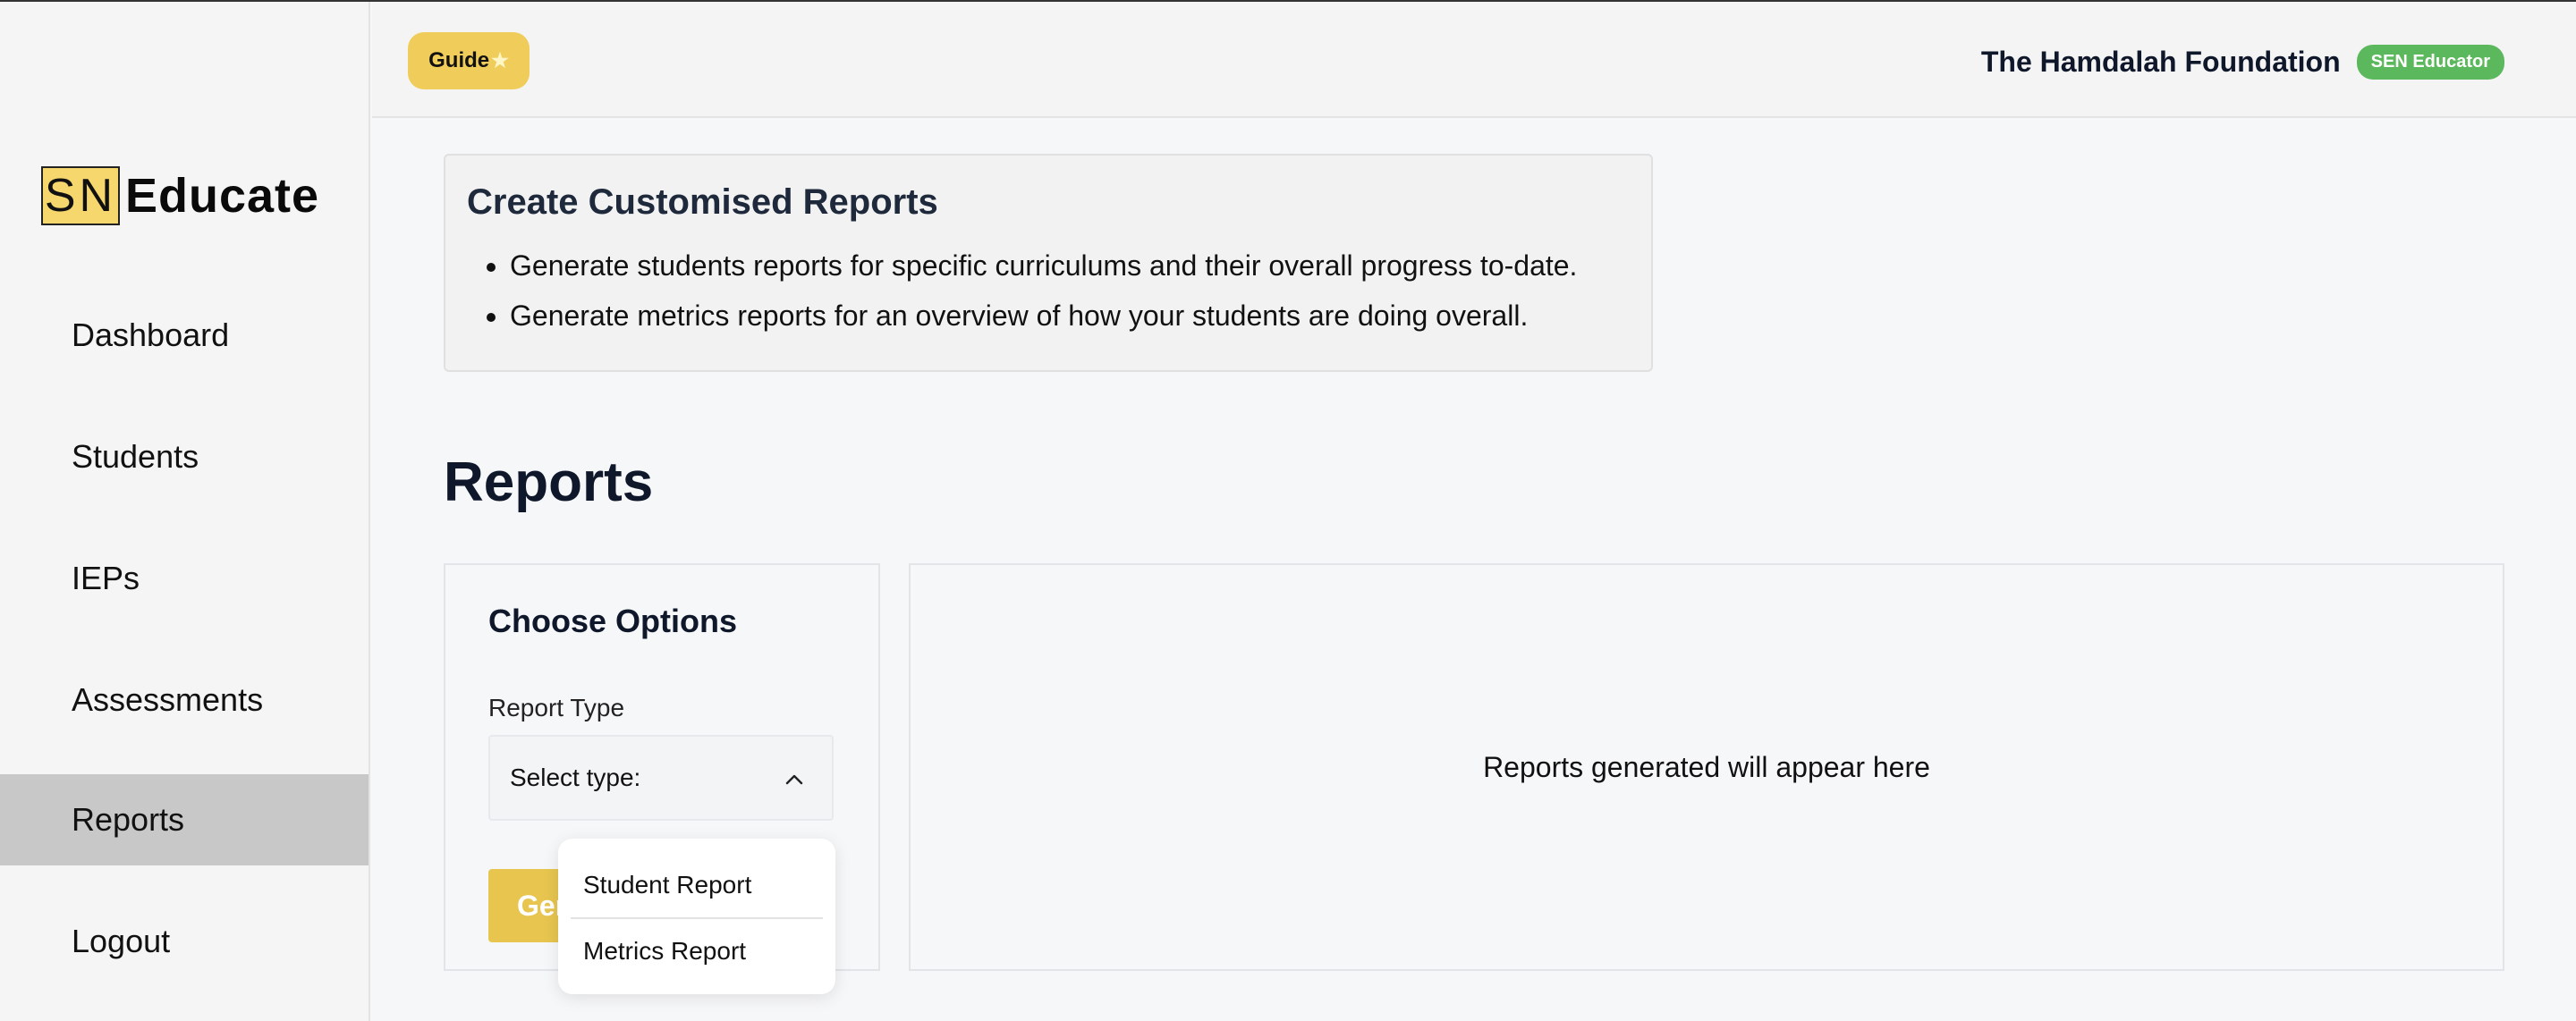  I want to click on guide-label: Guide, so click(459, 60).